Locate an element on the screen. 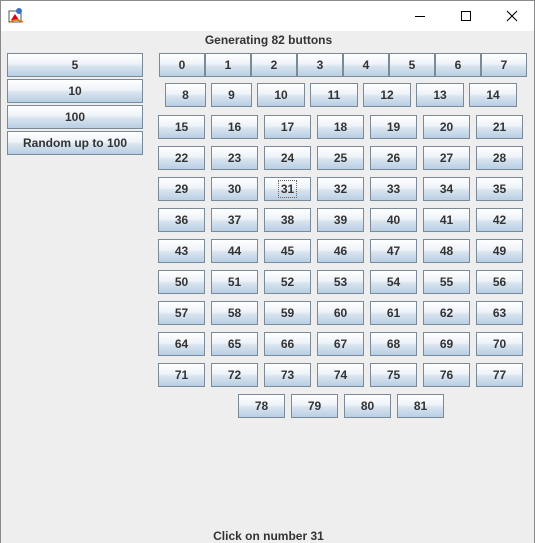 The width and height of the screenshot is (535, 543). number-button-62: 62 is located at coordinates (446, 313).